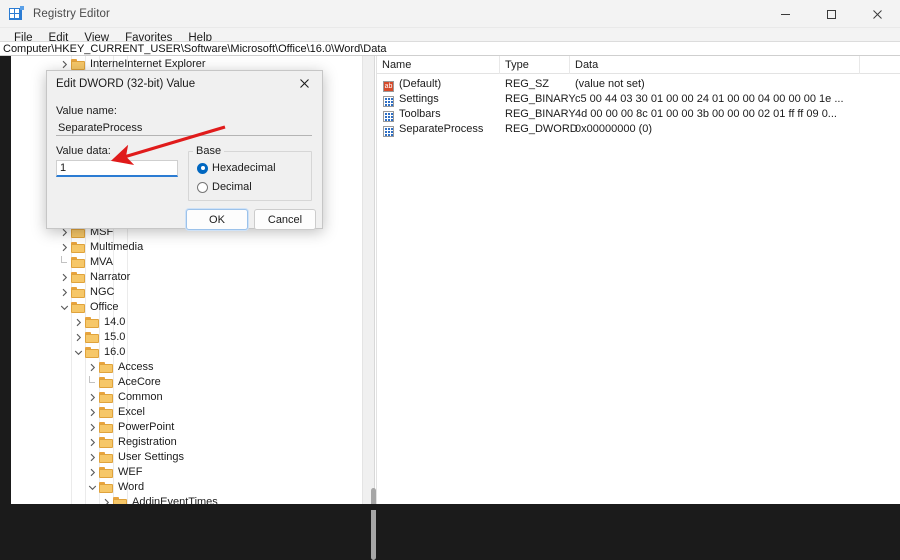 Image resolution: width=900 pixels, height=560 pixels. Describe the element at coordinates (420, 114) in the screenshot. I see `value-name-cell: Toolbars` at that location.